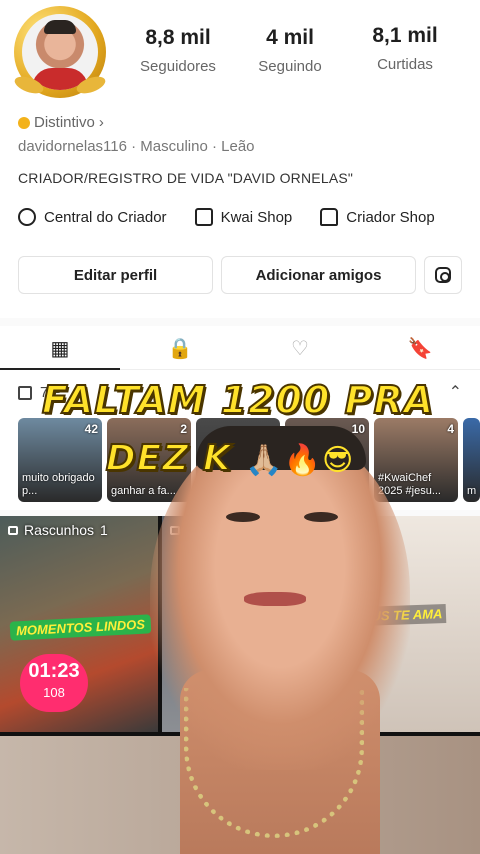  Describe the element at coordinates (235, 458) in the screenshot. I see `overlay-text-line2: DEZ K 🙏🏼🔥😎` at that location.